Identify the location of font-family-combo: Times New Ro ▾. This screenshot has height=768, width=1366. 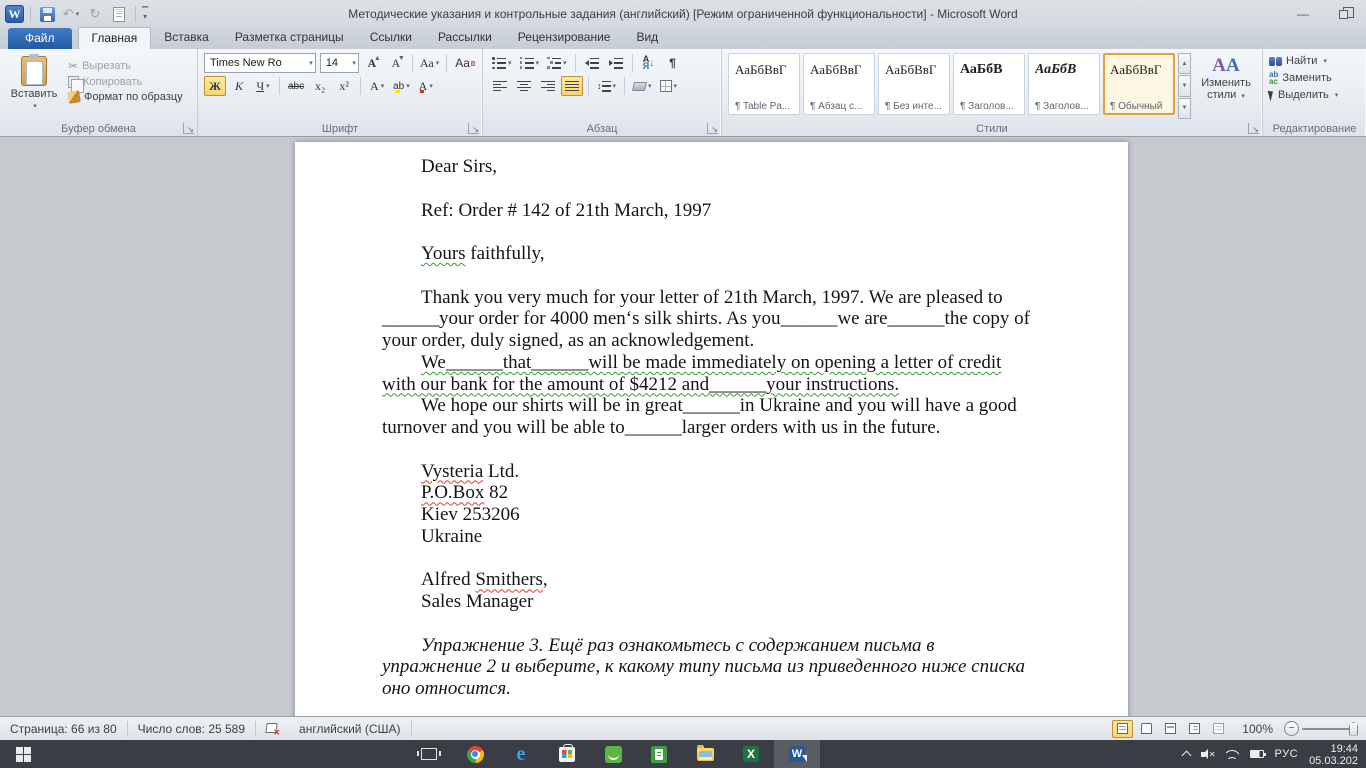
(260, 63).